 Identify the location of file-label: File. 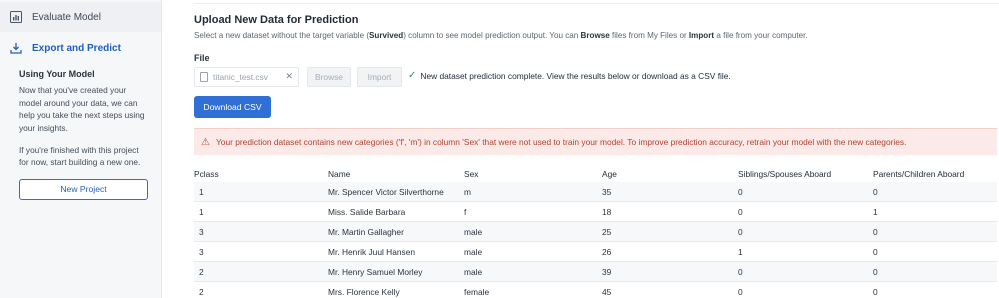
(202, 58).